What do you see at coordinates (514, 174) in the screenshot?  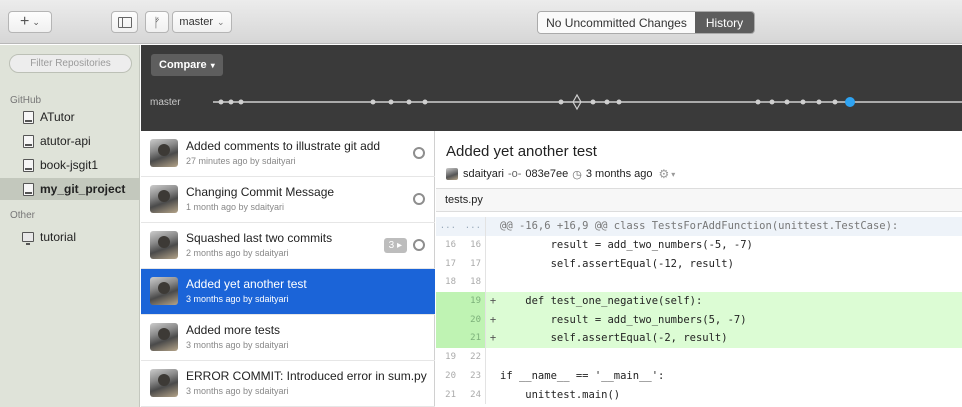 I see `commit-icon: -o-` at bounding box center [514, 174].